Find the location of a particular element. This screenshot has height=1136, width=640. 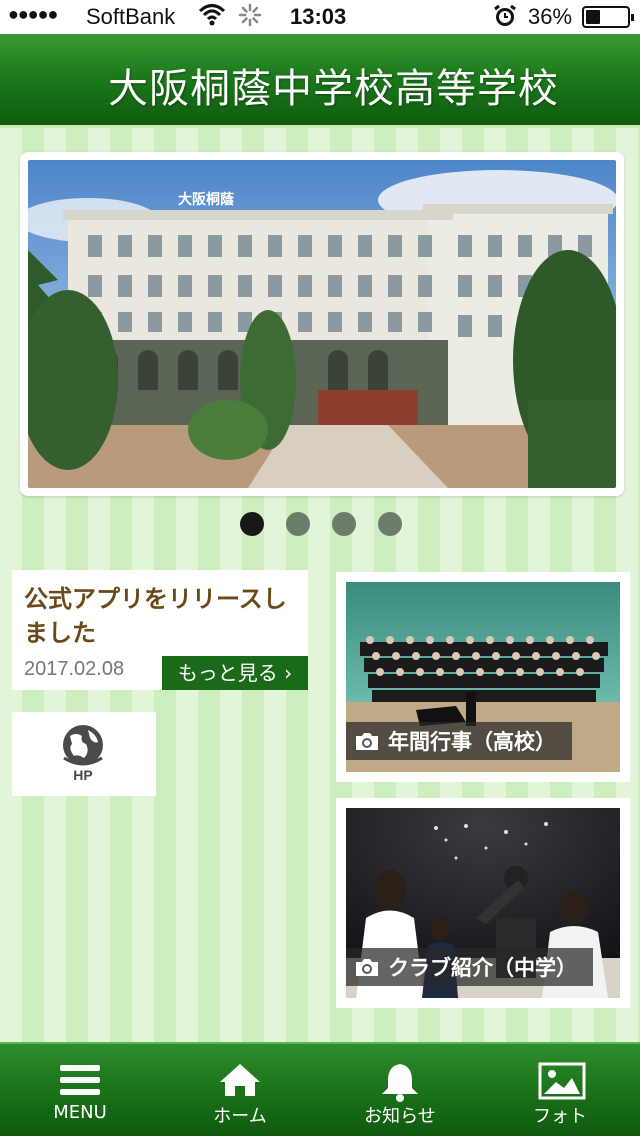

building-sign: 大阪桐蔭 is located at coordinates (206, 199).